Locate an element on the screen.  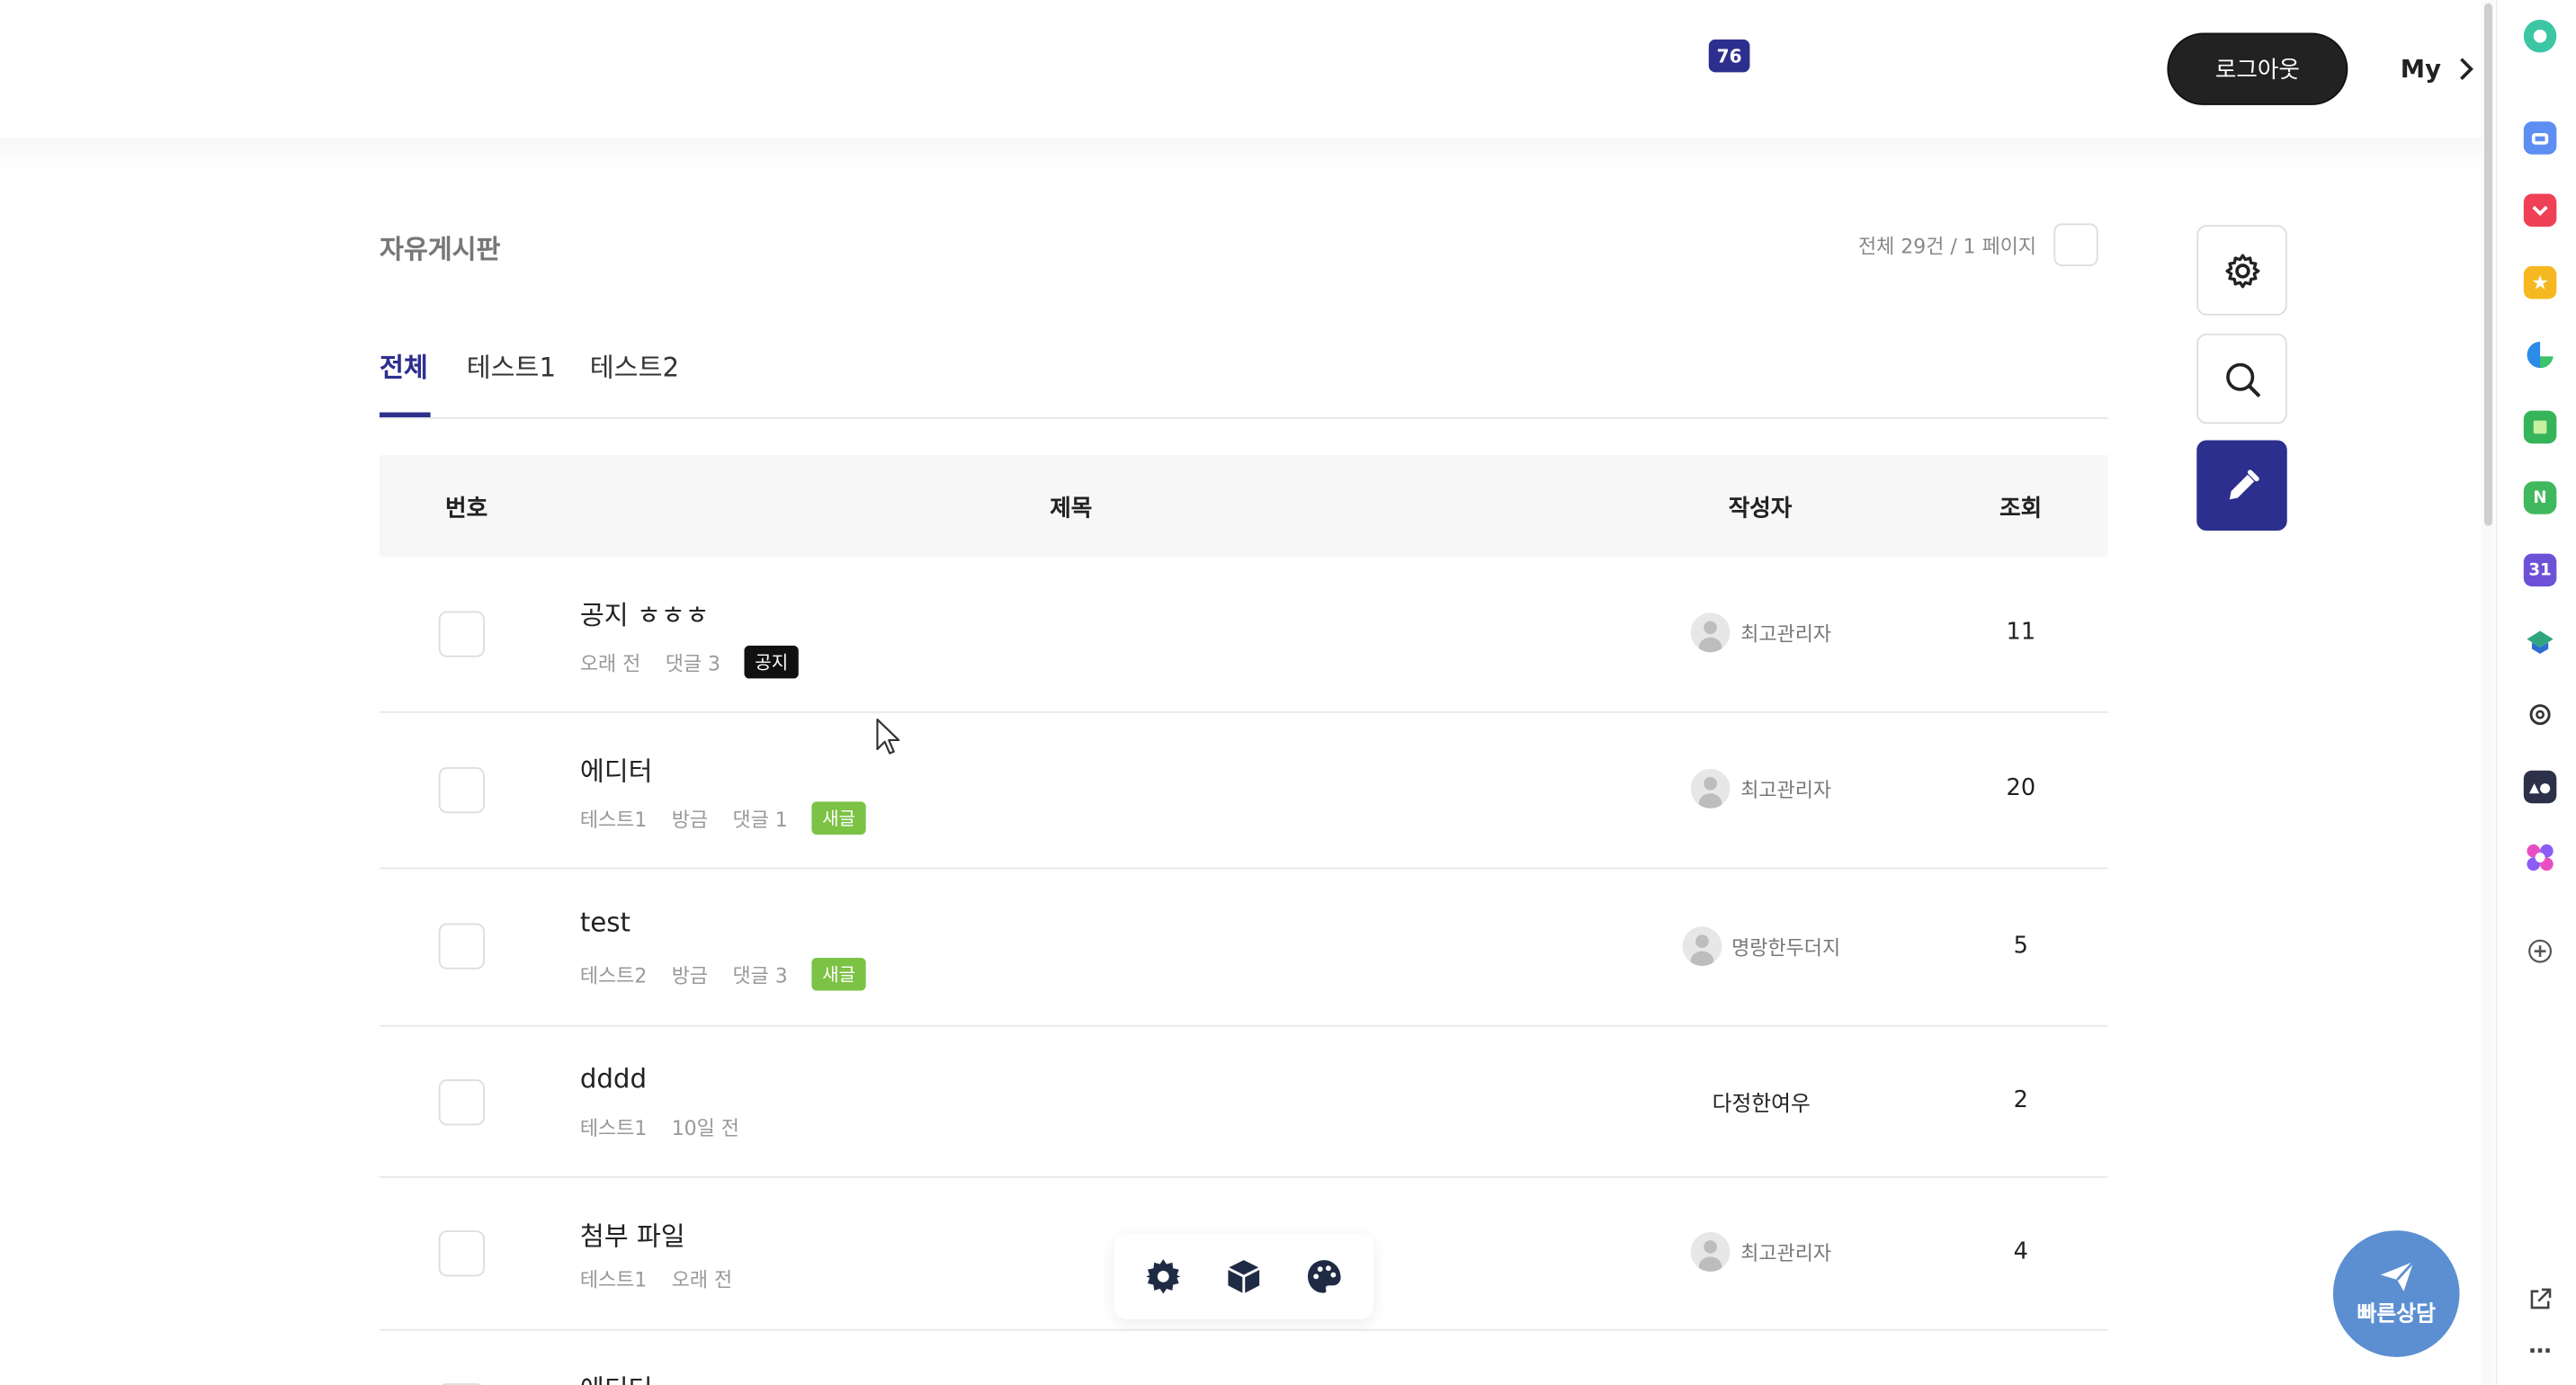
header-author: 작성자 is located at coordinates (1760, 509).